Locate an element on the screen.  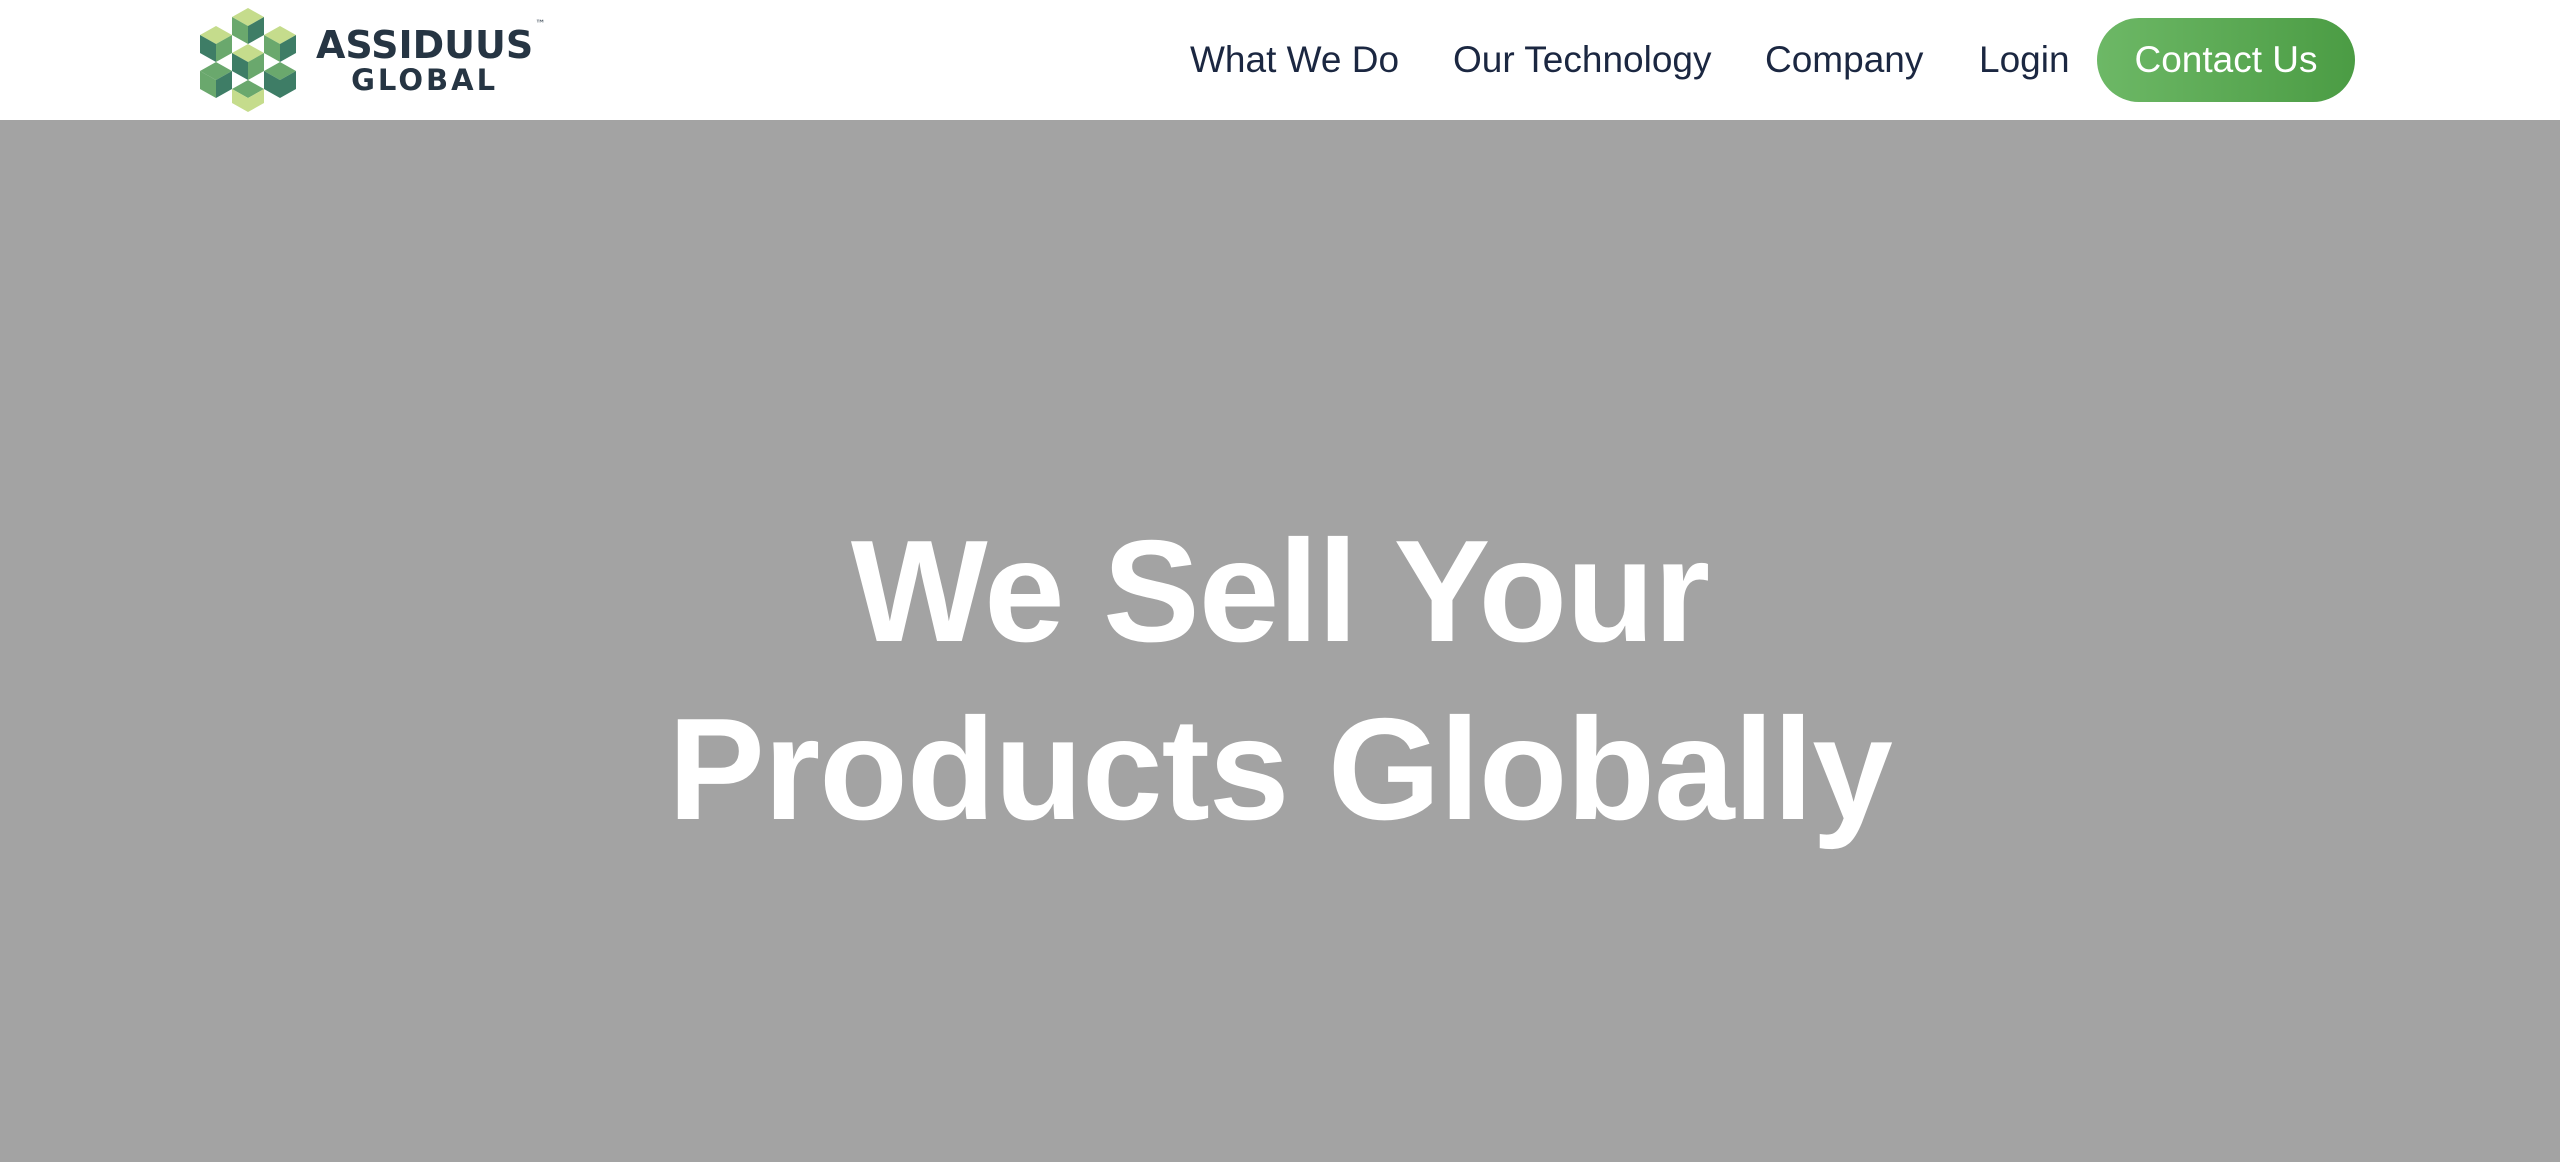
logo-wordmark: ASSIDUUS GLOBAL ™ is located at coordinates (430, 58).